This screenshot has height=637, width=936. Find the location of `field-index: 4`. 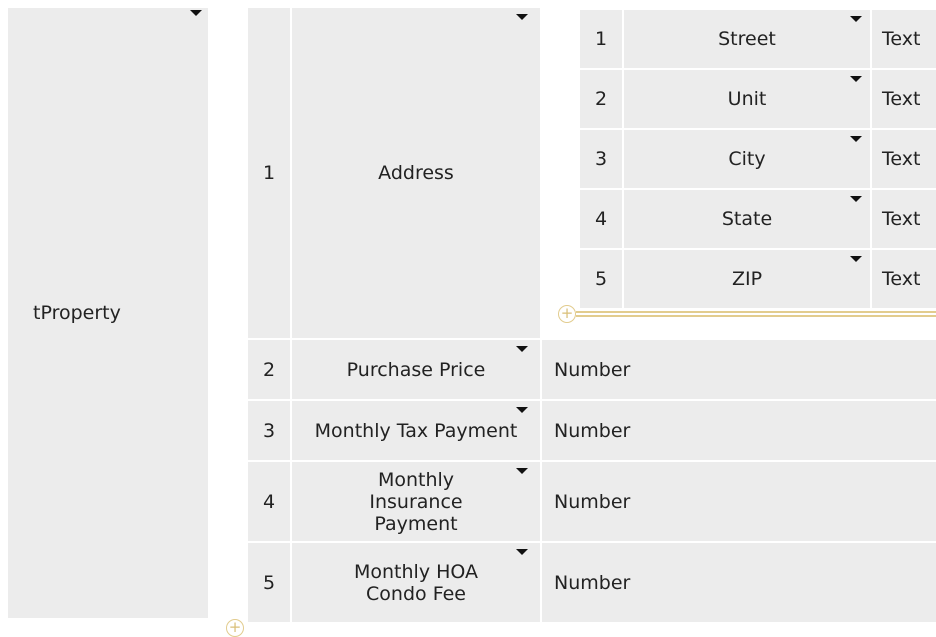

field-index: 4 is located at coordinates (269, 501).